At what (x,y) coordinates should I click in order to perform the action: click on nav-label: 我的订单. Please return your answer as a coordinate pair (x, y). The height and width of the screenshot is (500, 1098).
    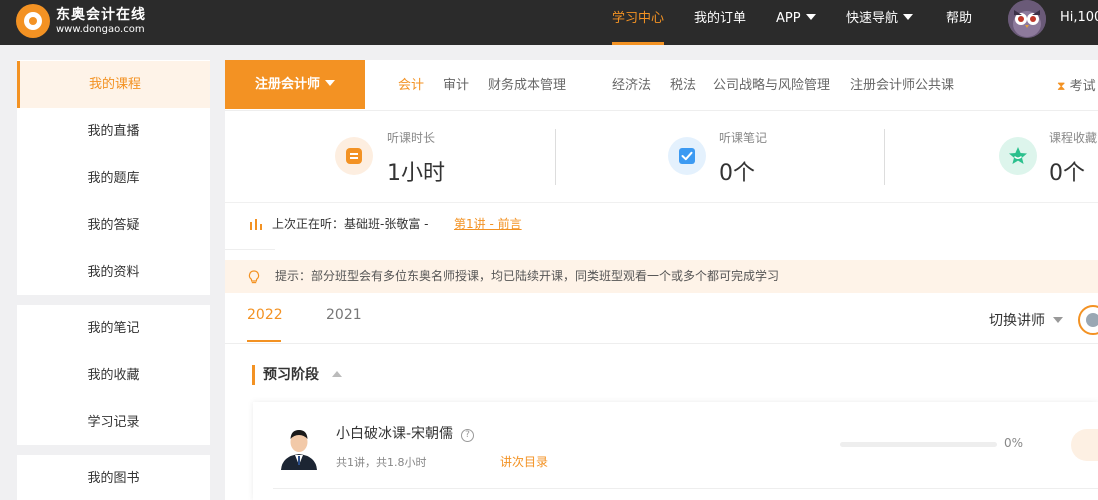
    Looking at the image, I should click on (720, 18).